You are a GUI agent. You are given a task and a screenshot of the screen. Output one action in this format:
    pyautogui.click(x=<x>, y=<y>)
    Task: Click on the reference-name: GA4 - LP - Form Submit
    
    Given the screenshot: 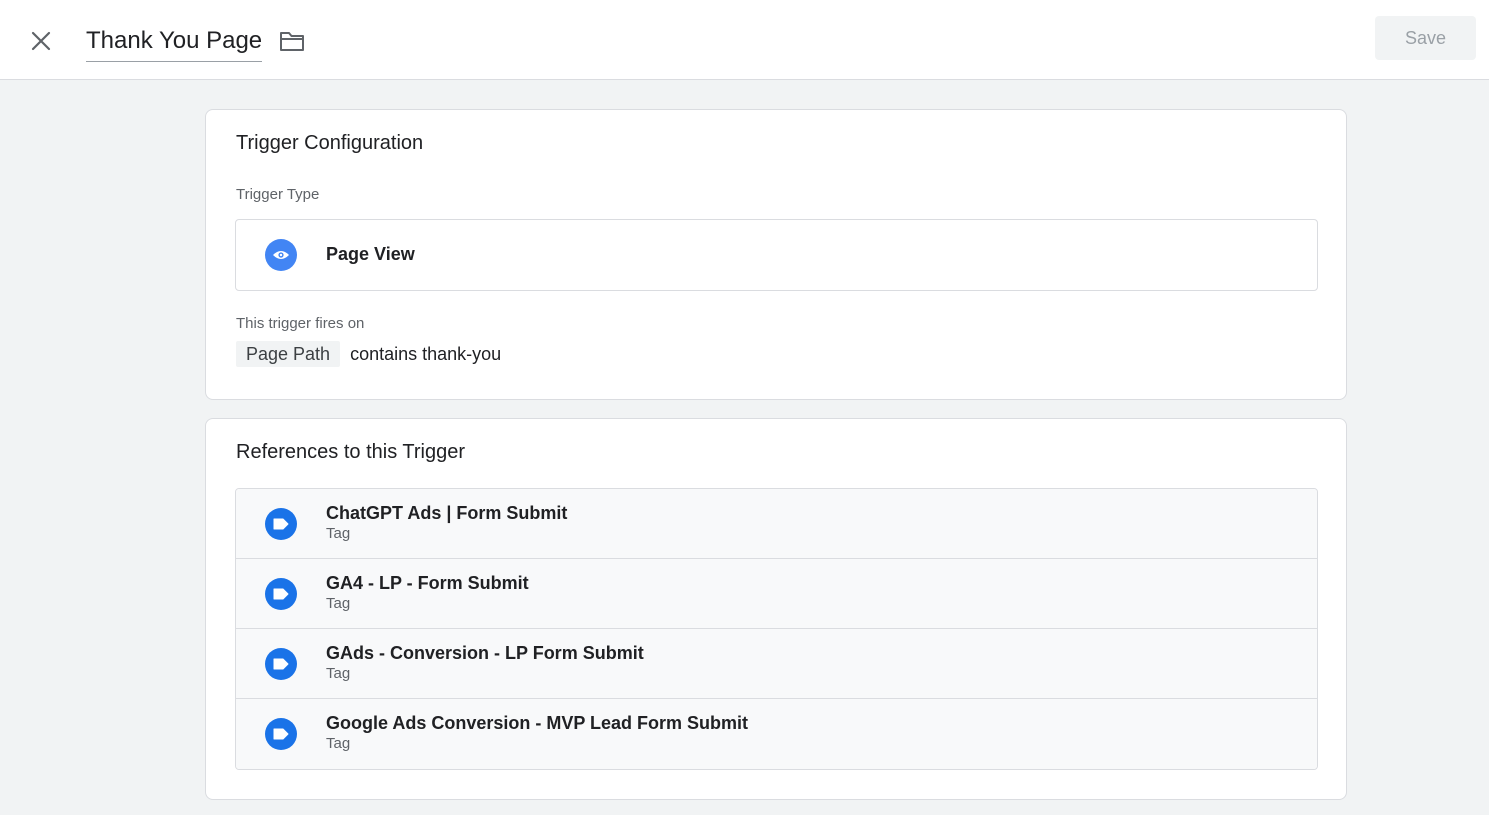 What is the action you would take?
    pyautogui.click(x=427, y=583)
    